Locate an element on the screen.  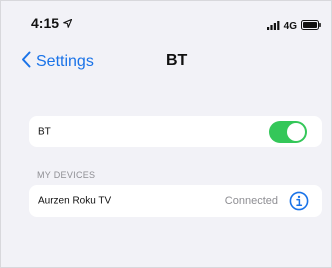
location-arrow-icon is located at coordinates (68, 23).